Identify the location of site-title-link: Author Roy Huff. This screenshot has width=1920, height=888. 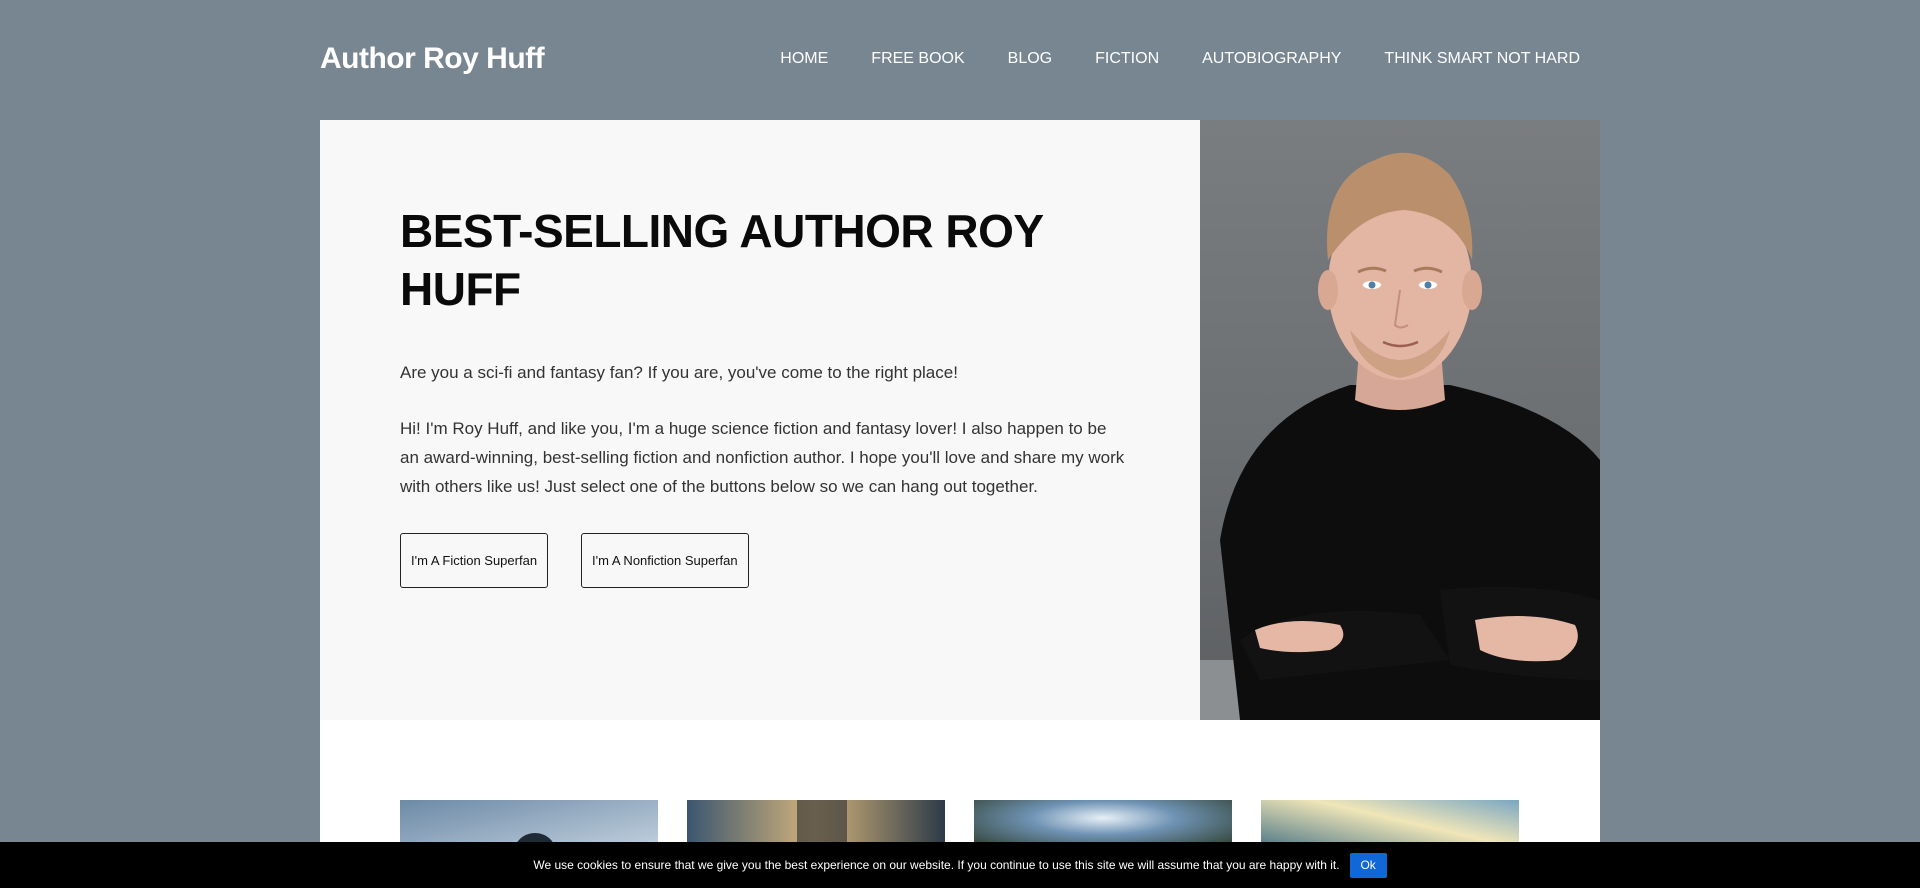
(432, 59).